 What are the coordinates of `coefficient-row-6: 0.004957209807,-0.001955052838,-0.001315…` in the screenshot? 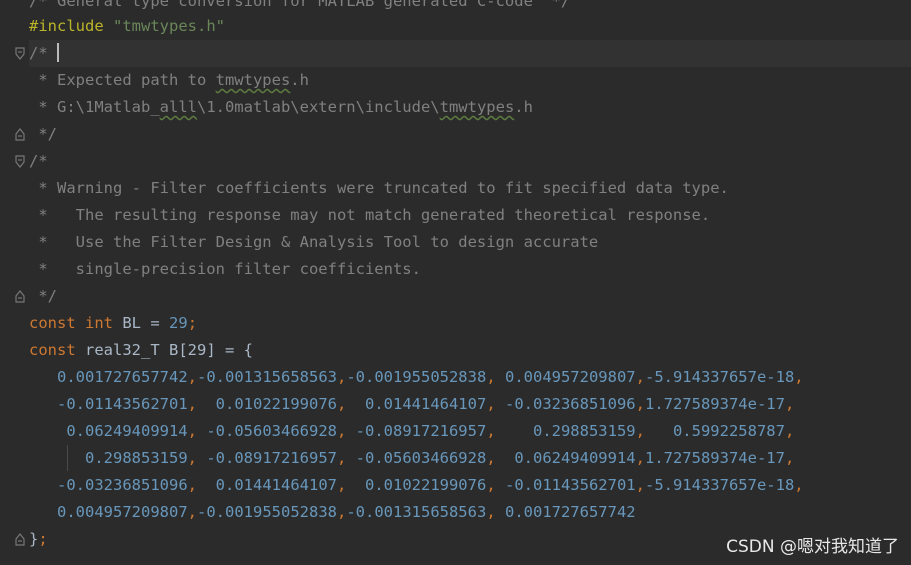 It's located at (346, 512).